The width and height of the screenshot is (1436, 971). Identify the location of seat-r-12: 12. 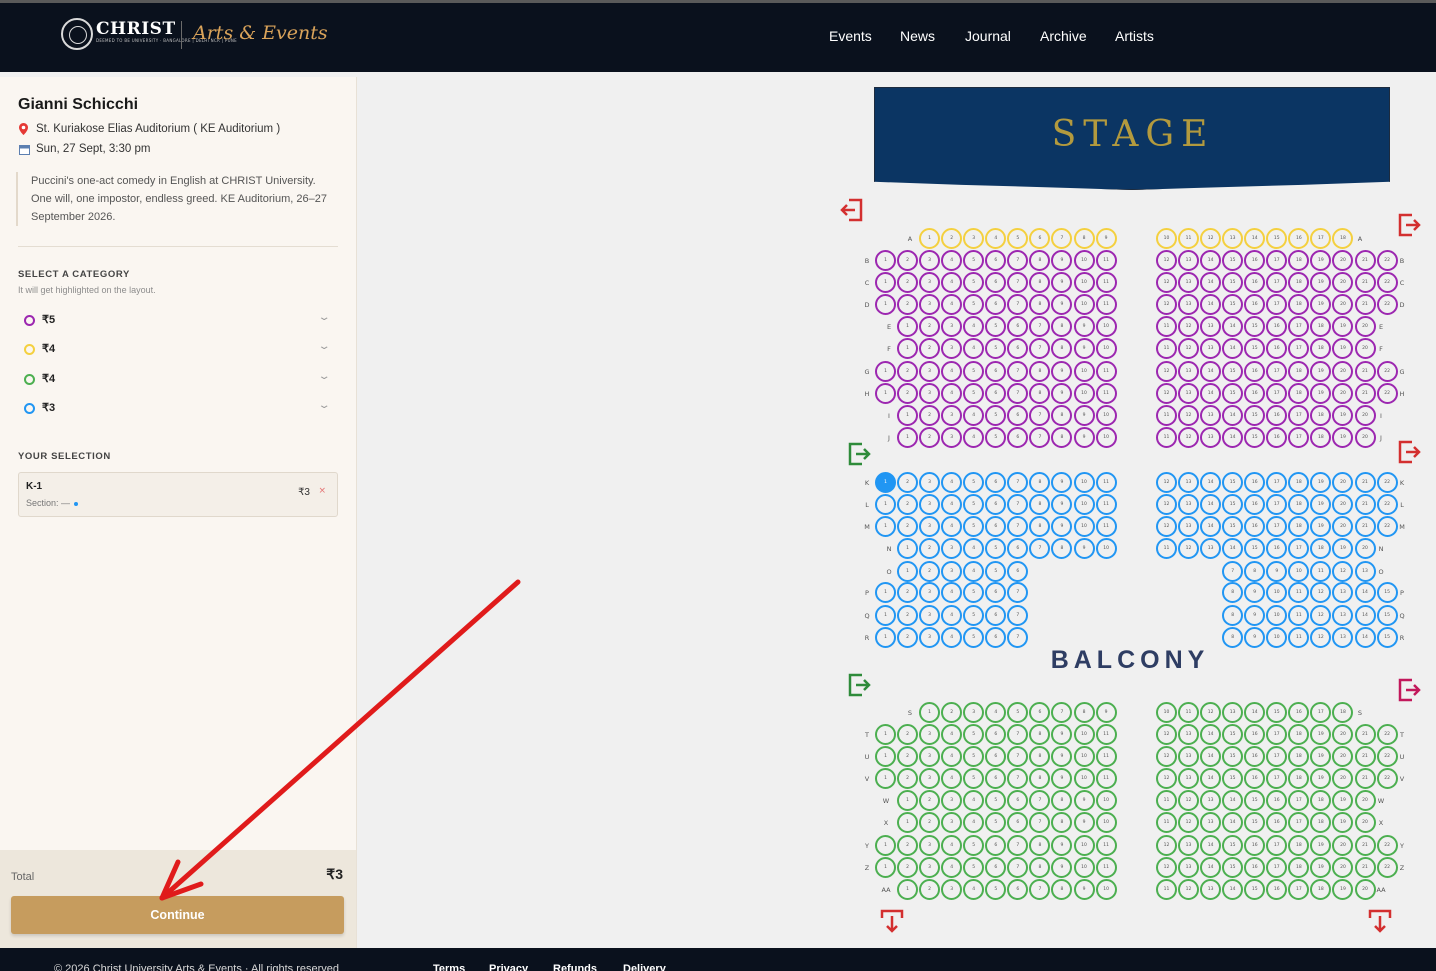
(1321, 637).